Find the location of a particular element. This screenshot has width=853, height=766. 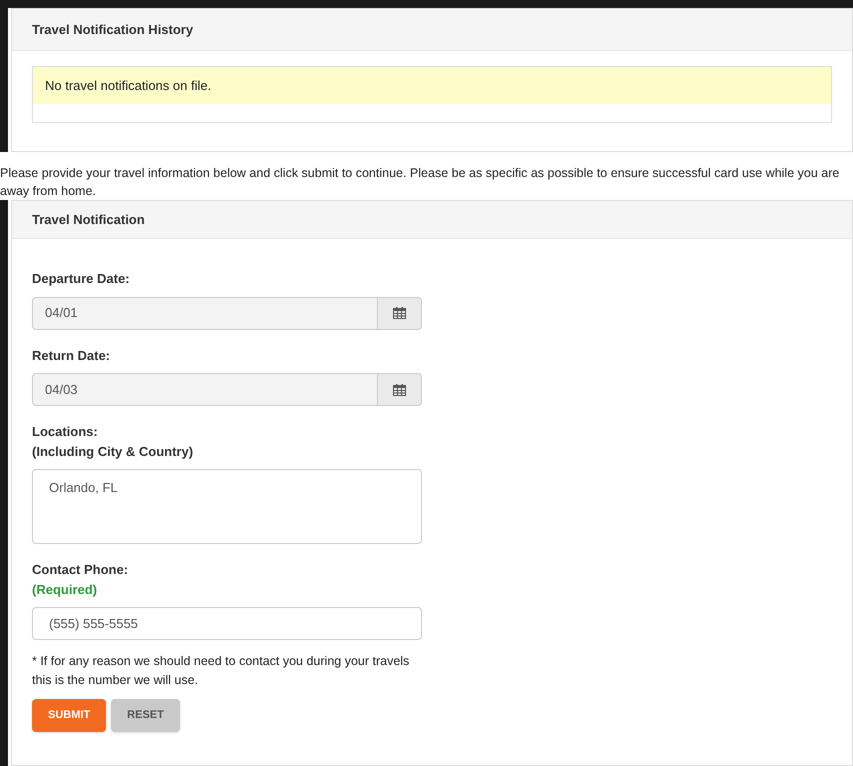

required-label: (Required) is located at coordinates (65, 589).